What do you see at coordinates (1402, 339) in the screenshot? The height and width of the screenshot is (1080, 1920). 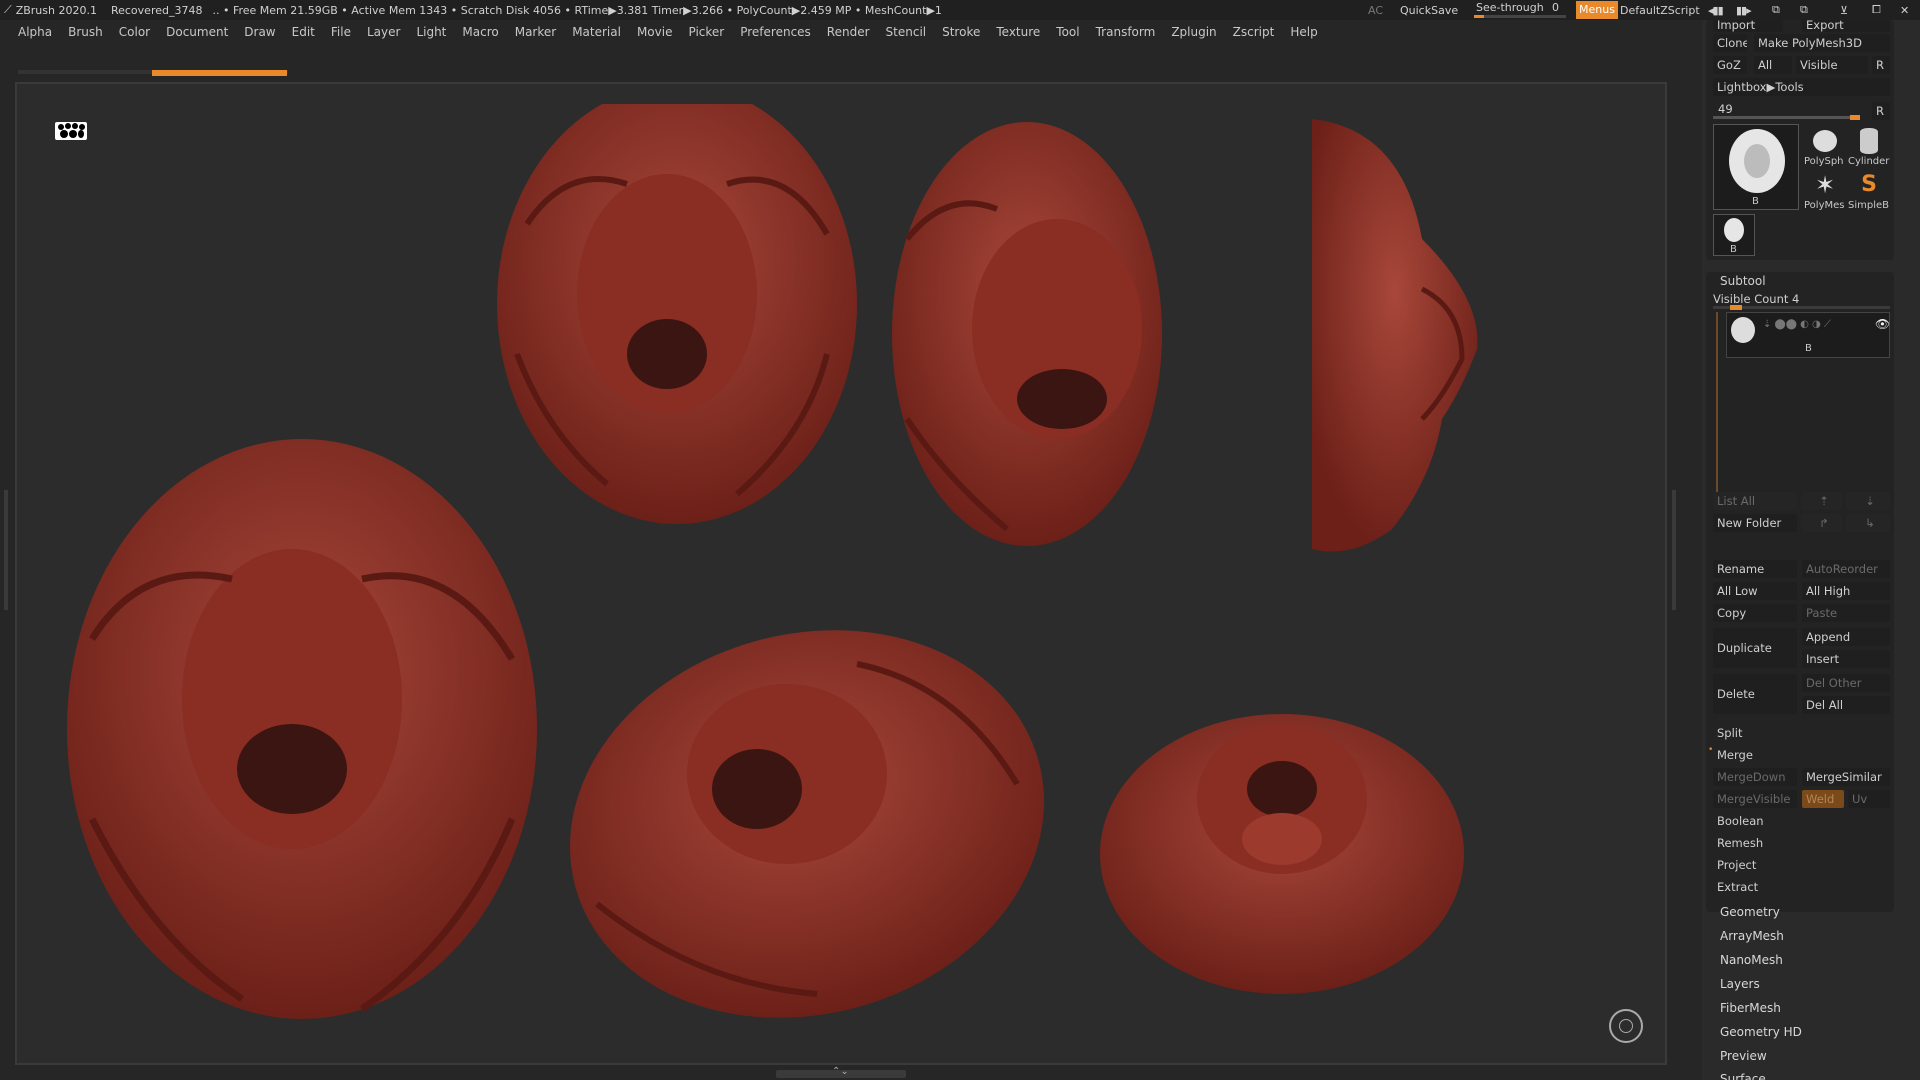 I see `lion-side-view` at bounding box center [1402, 339].